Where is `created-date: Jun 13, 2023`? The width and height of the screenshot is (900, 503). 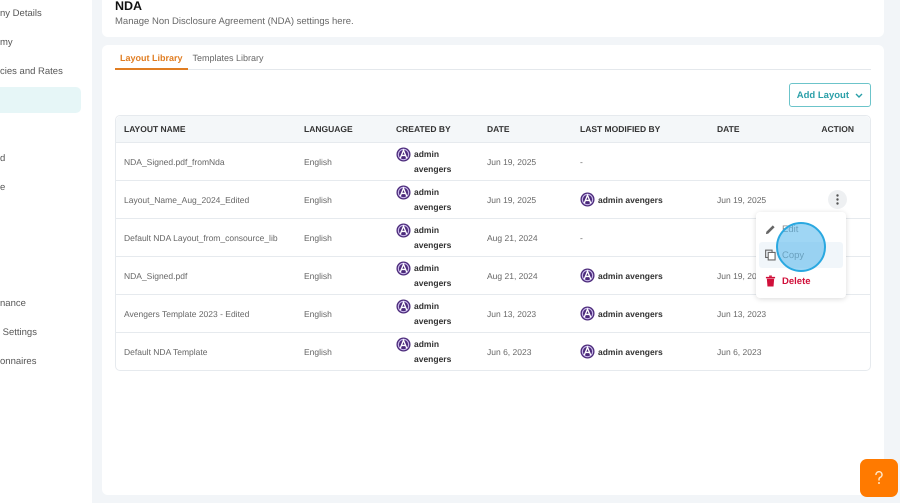
created-date: Jun 13, 2023 is located at coordinates (511, 313).